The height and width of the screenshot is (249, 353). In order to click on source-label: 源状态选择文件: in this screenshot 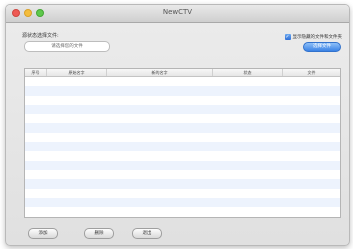, I will do `click(40, 36)`.